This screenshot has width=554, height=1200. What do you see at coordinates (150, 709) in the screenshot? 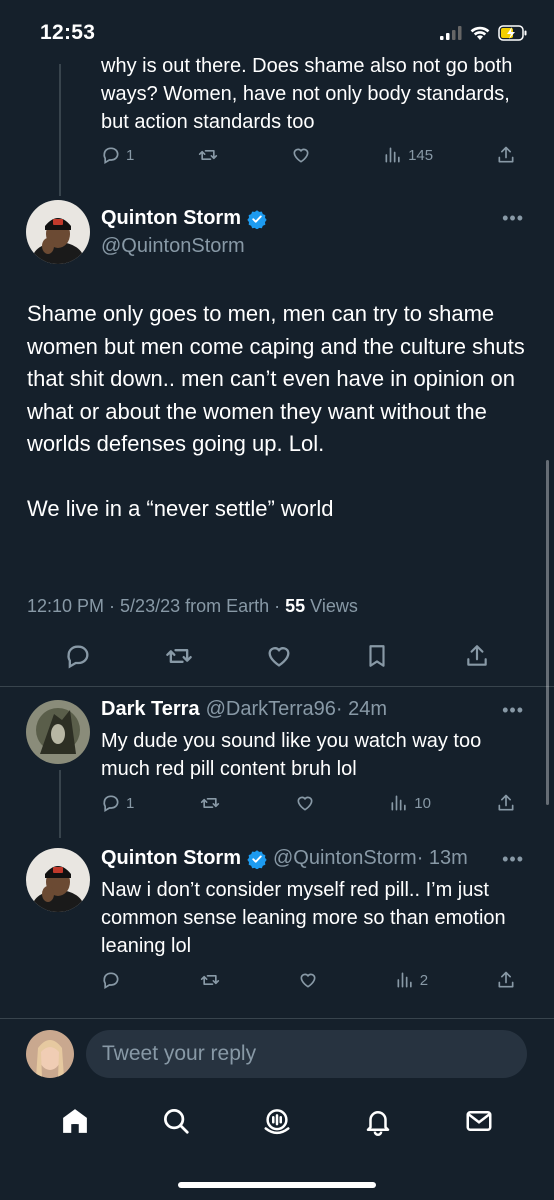
I see `display-name: Dark Terra` at bounding box center [150, 709].